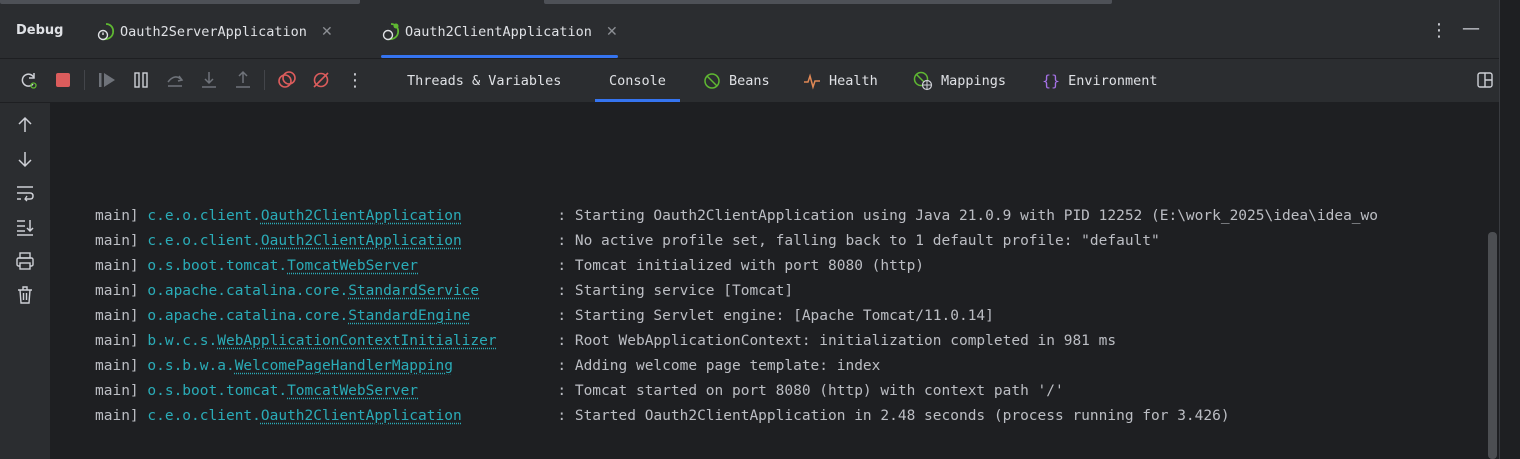  I want to click on tab-health: Health, so click(840, 80).